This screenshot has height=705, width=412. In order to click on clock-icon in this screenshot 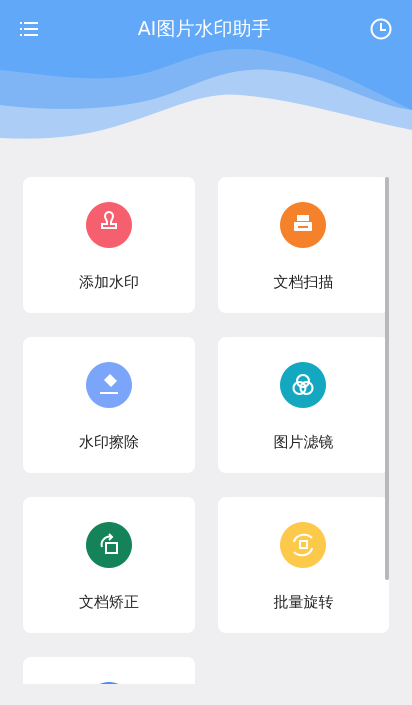, I will do `click(381, 29)`.